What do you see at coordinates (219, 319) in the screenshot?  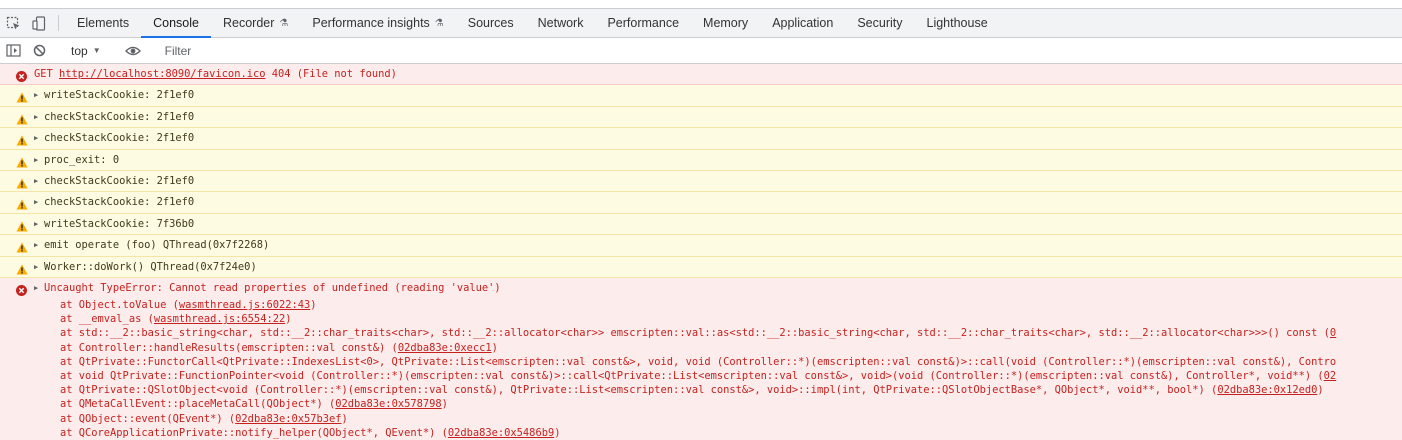 I see `stack-frame-source-link: wasmthread.js:6554:22` at bounding box center [219, 319].